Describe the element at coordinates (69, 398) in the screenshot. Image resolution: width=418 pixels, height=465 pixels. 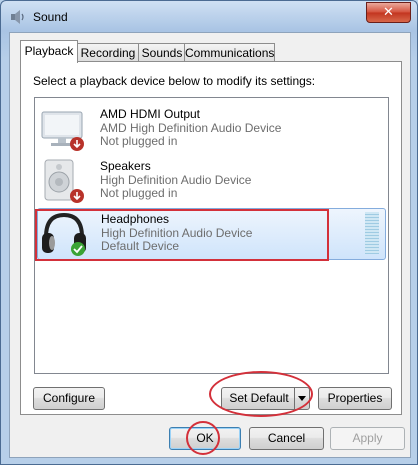
I see `configure-button: Configure` at that location.